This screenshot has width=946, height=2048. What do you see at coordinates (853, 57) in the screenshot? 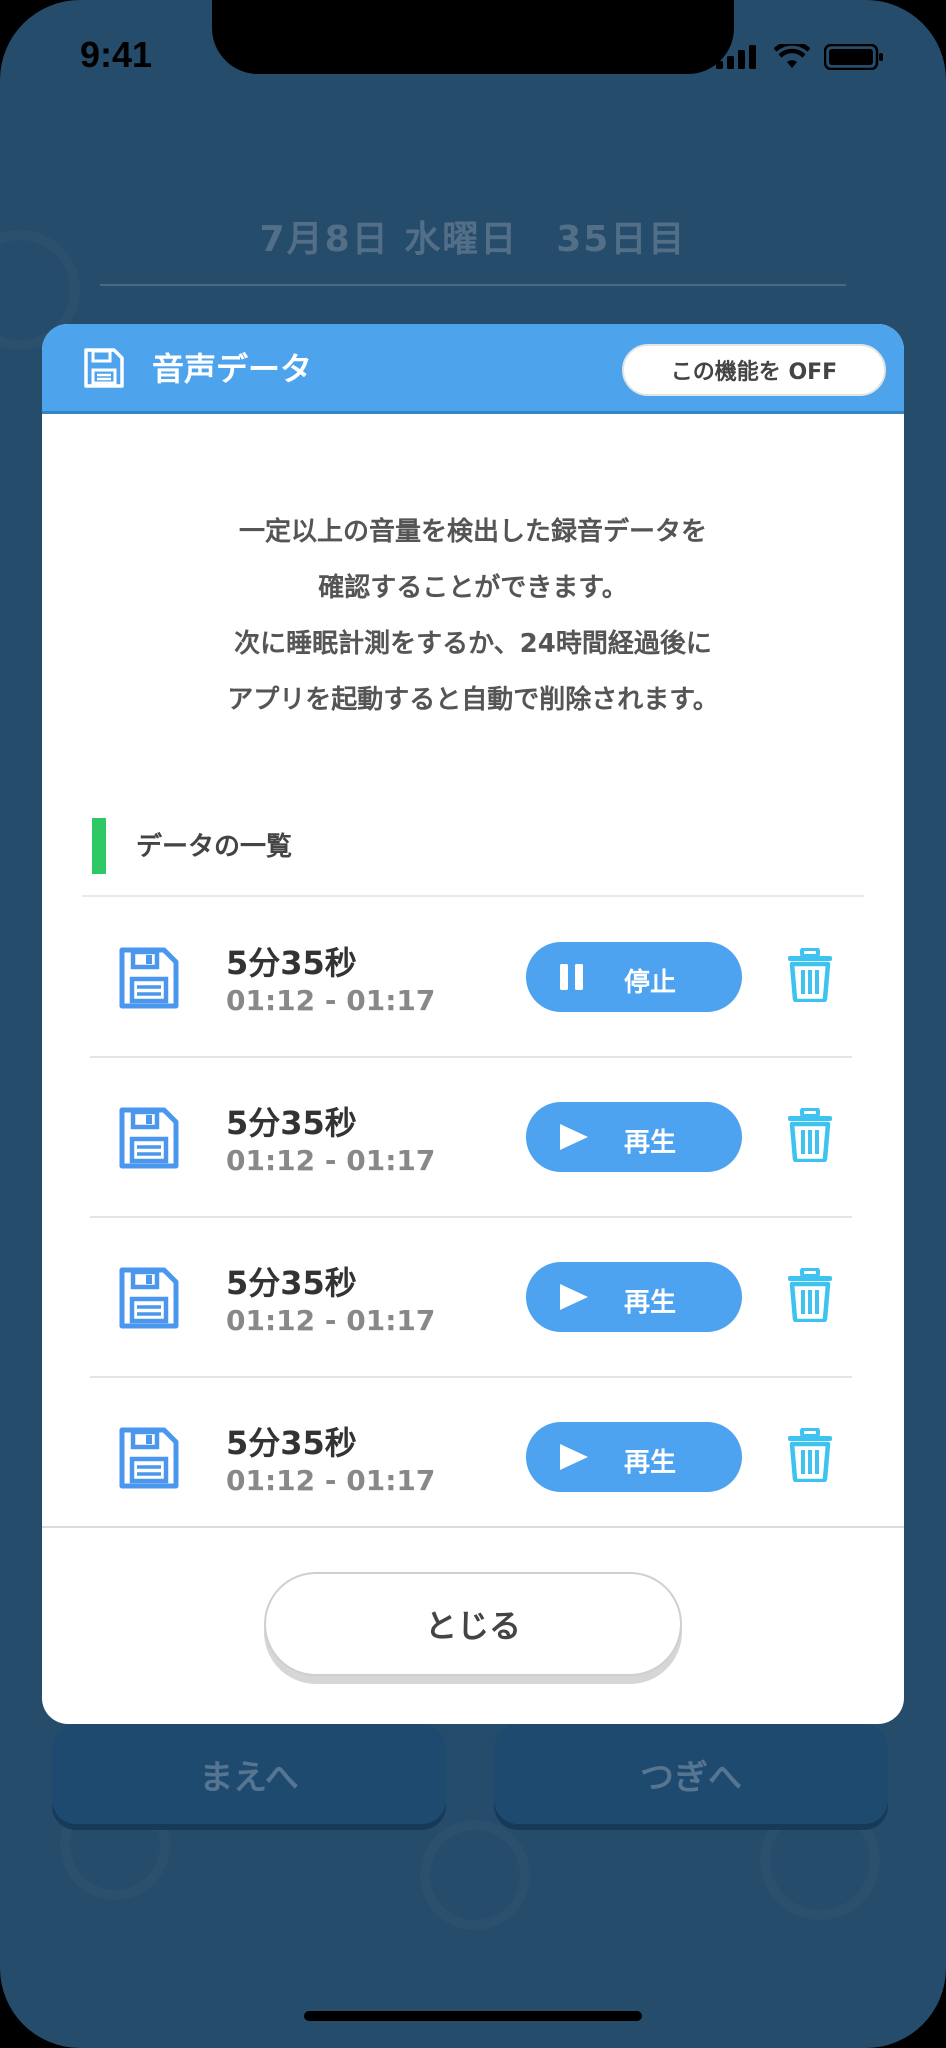
I see `battery-icon` at bounding box center [853, 57].